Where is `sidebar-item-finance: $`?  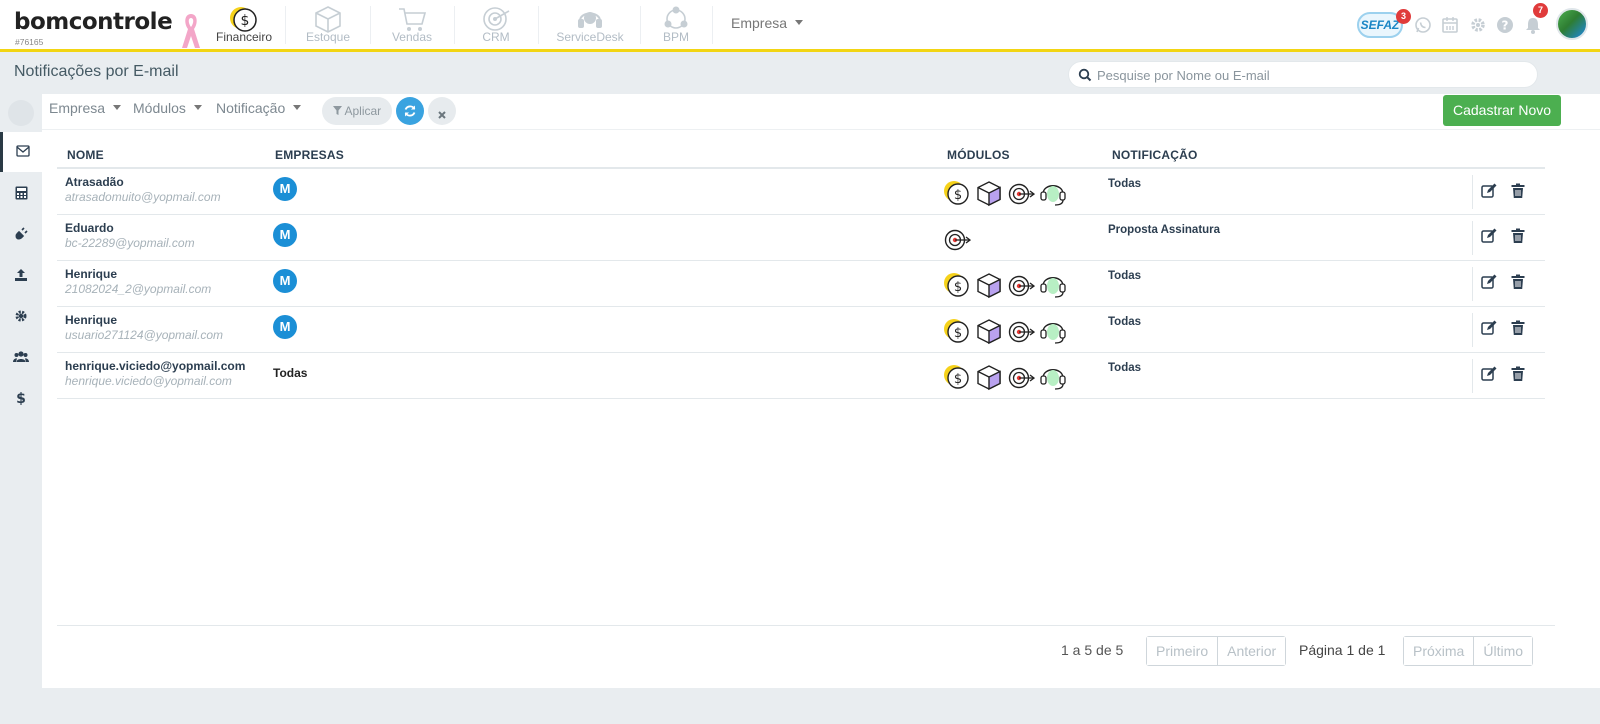
sidebar-item-finance: $ is located at coordinates (21, 399).